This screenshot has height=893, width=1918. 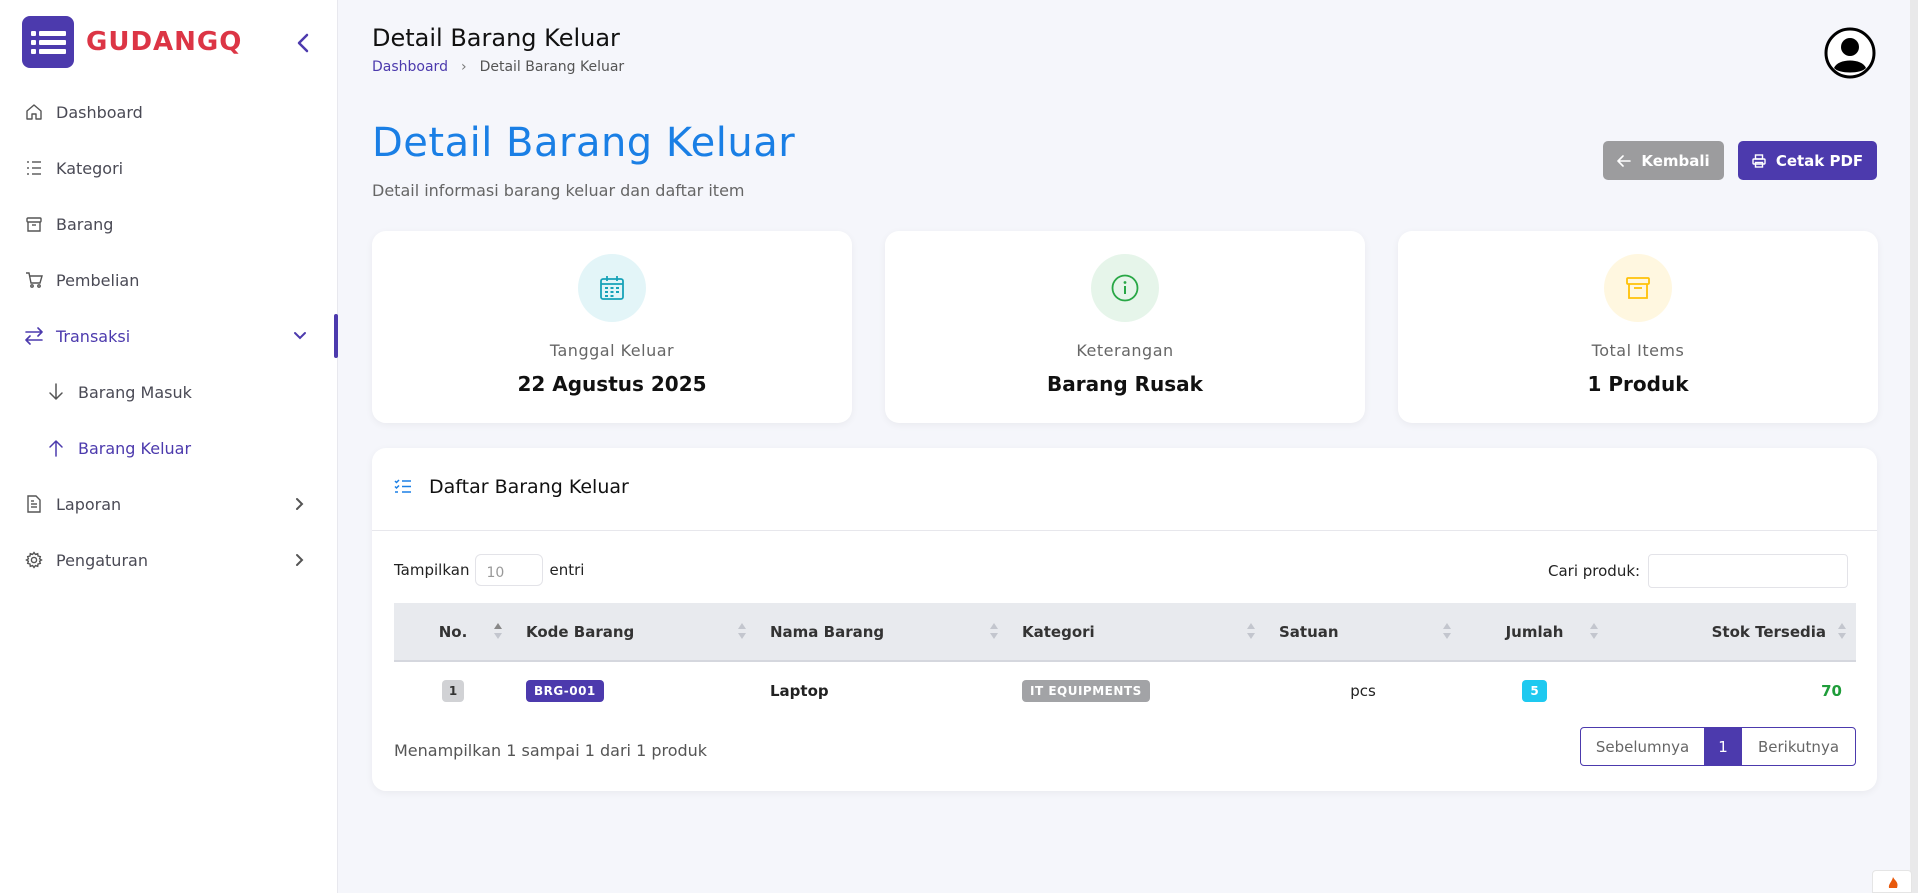 What do you see at coordinates (634, 632) in the screenshot?
I see `column-header-kode: Kode Barang` at bounding box center [634, 632].